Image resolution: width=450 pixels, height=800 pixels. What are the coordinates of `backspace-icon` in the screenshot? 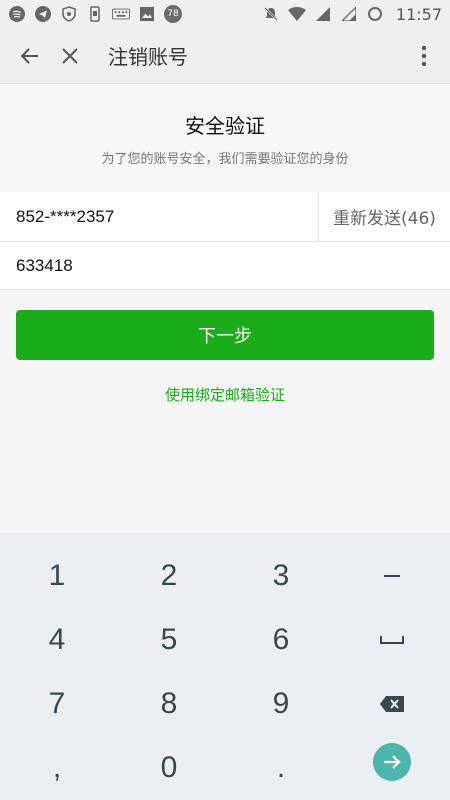 It's located at (392, 704).